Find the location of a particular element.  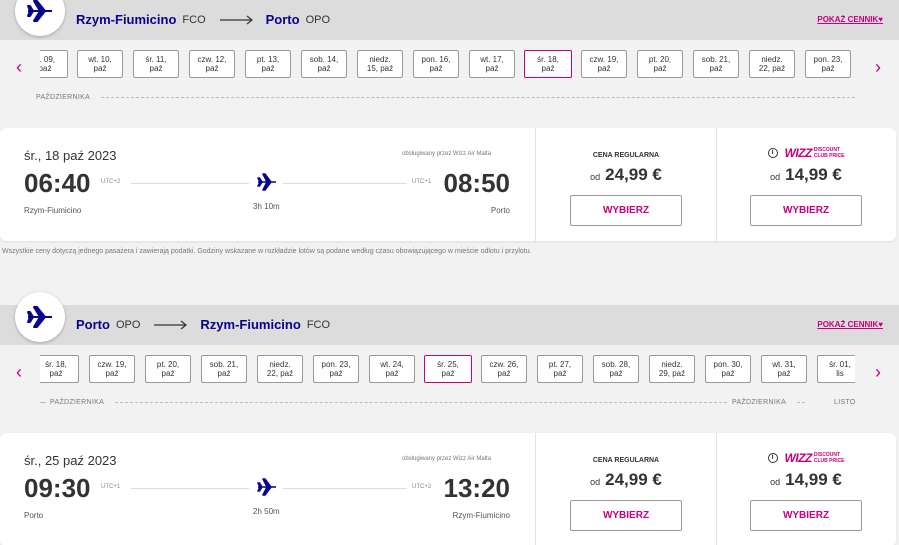

date-cell: ń. 09,paź is located at coordinates (54, 64).